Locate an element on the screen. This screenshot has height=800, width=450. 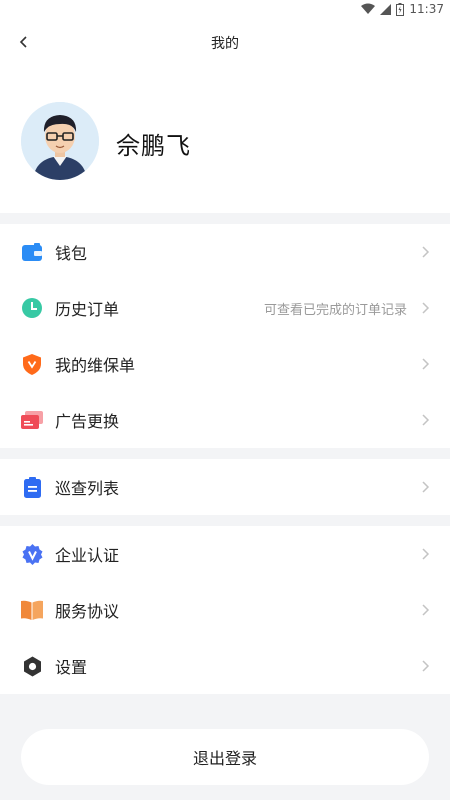
menu-label-service-agreement: 服务协议 is located at coordinates (87, 611).